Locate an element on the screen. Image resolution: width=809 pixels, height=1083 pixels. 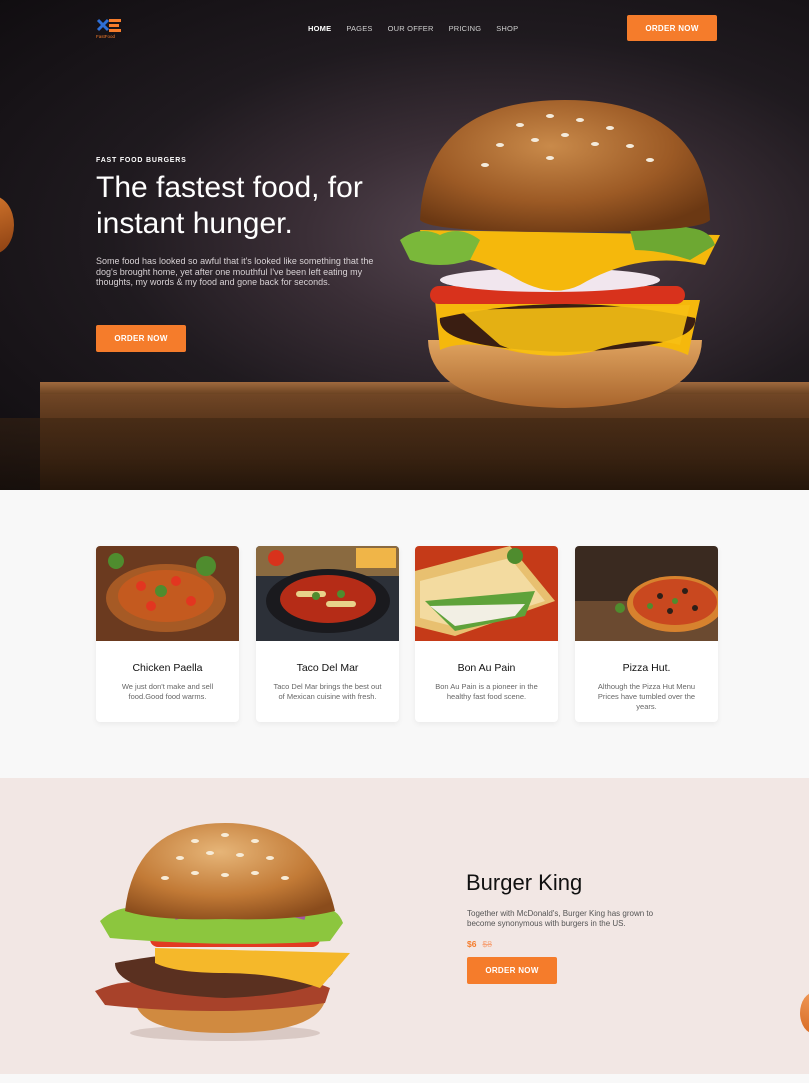
card-title: Chicken Paella is located at coordinates (167, 668).